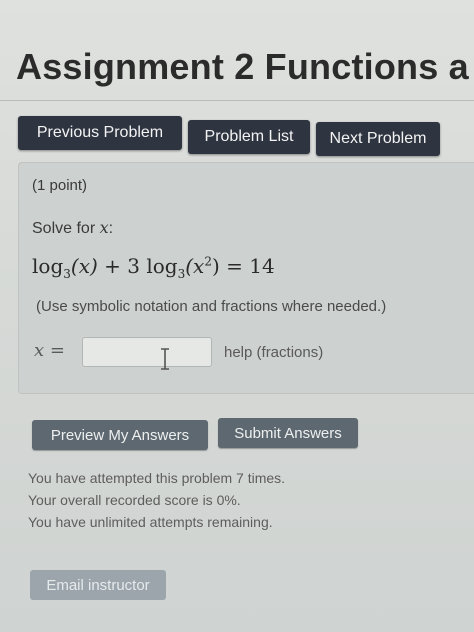  What do you see at coordinates (288, 433) in the screenshot?
I see `submit-answers-button: Submit Answers` at bounding box center [288, 433].